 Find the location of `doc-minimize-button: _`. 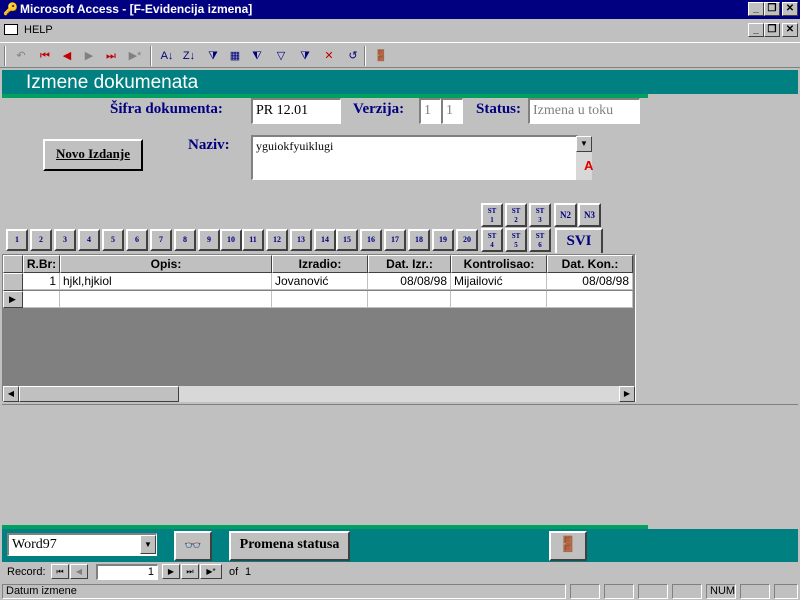

doc-minimize-button: _ is located at coordinates (756, 30).